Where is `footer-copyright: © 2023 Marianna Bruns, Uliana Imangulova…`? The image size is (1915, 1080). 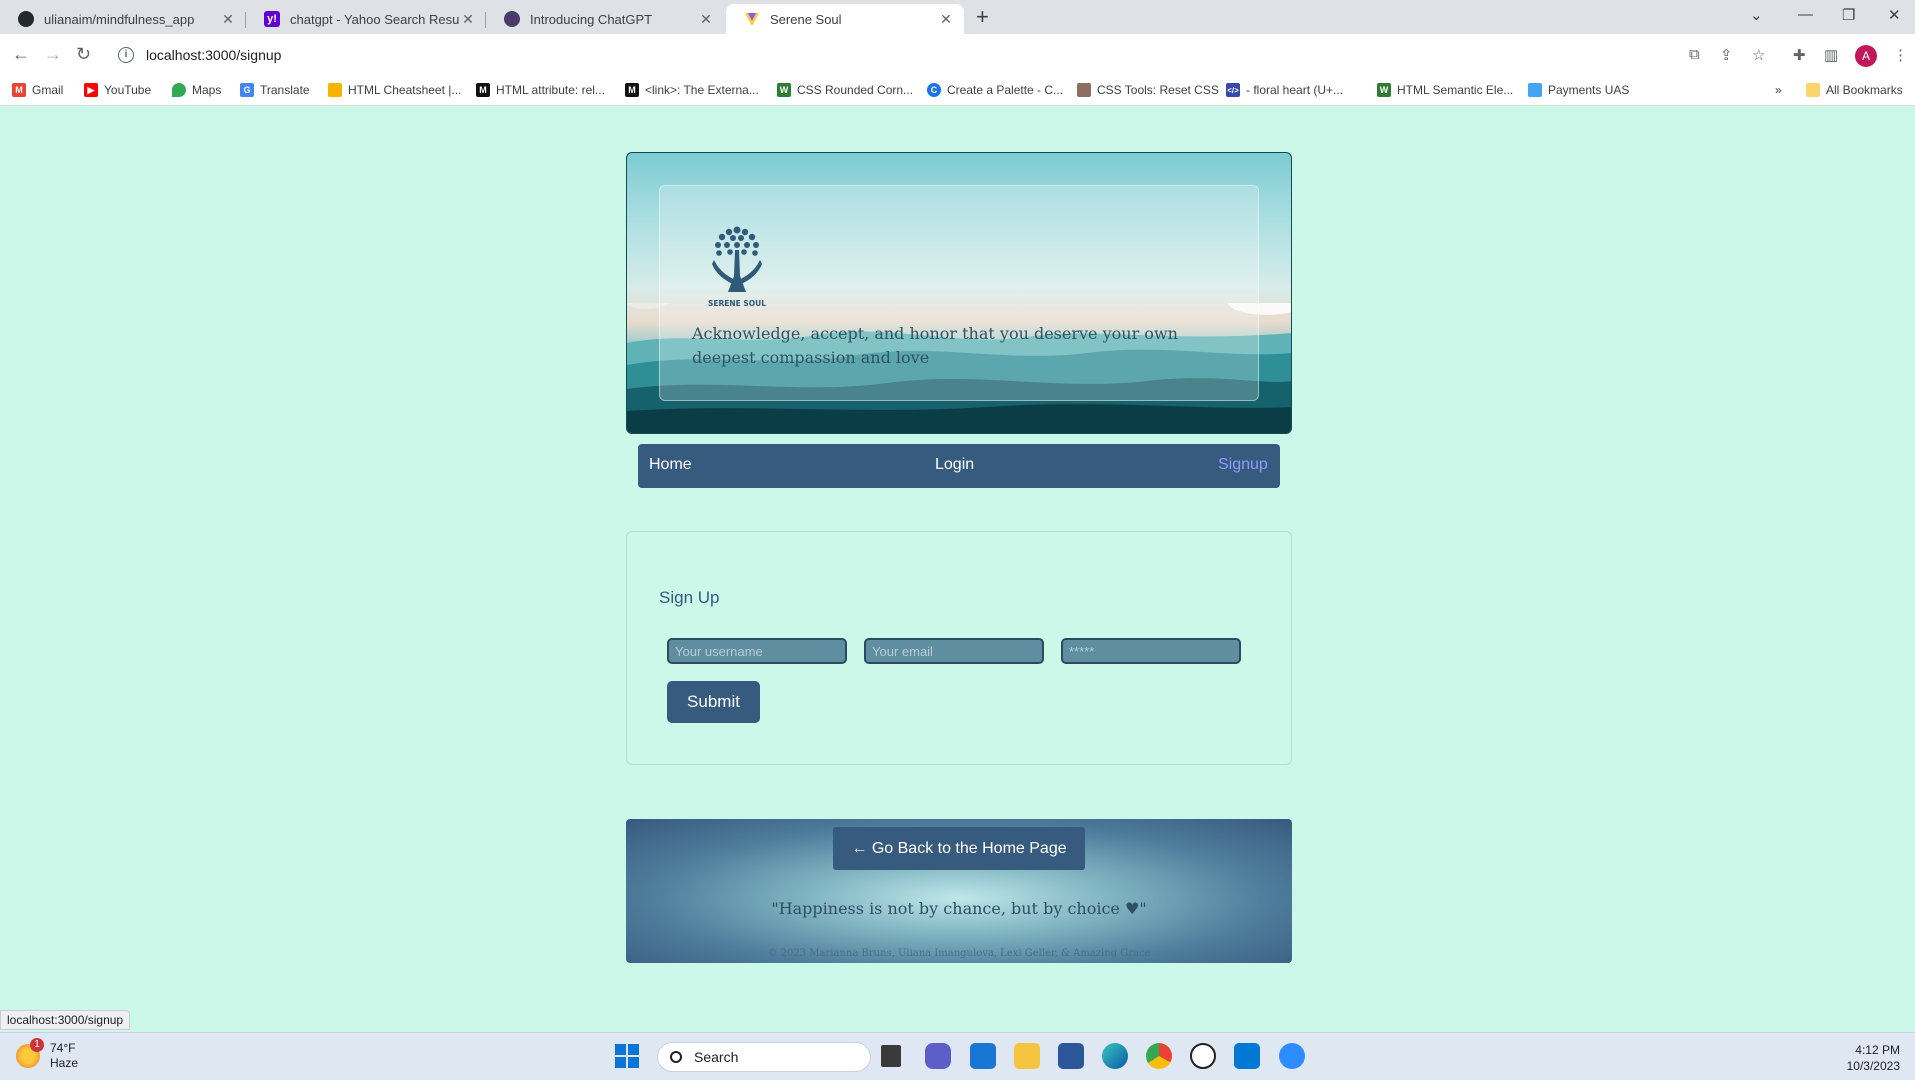
footer-copyright: © 2023 Marianna Bruns, Uliana Imangulova… is located at coordinates (959, 953).